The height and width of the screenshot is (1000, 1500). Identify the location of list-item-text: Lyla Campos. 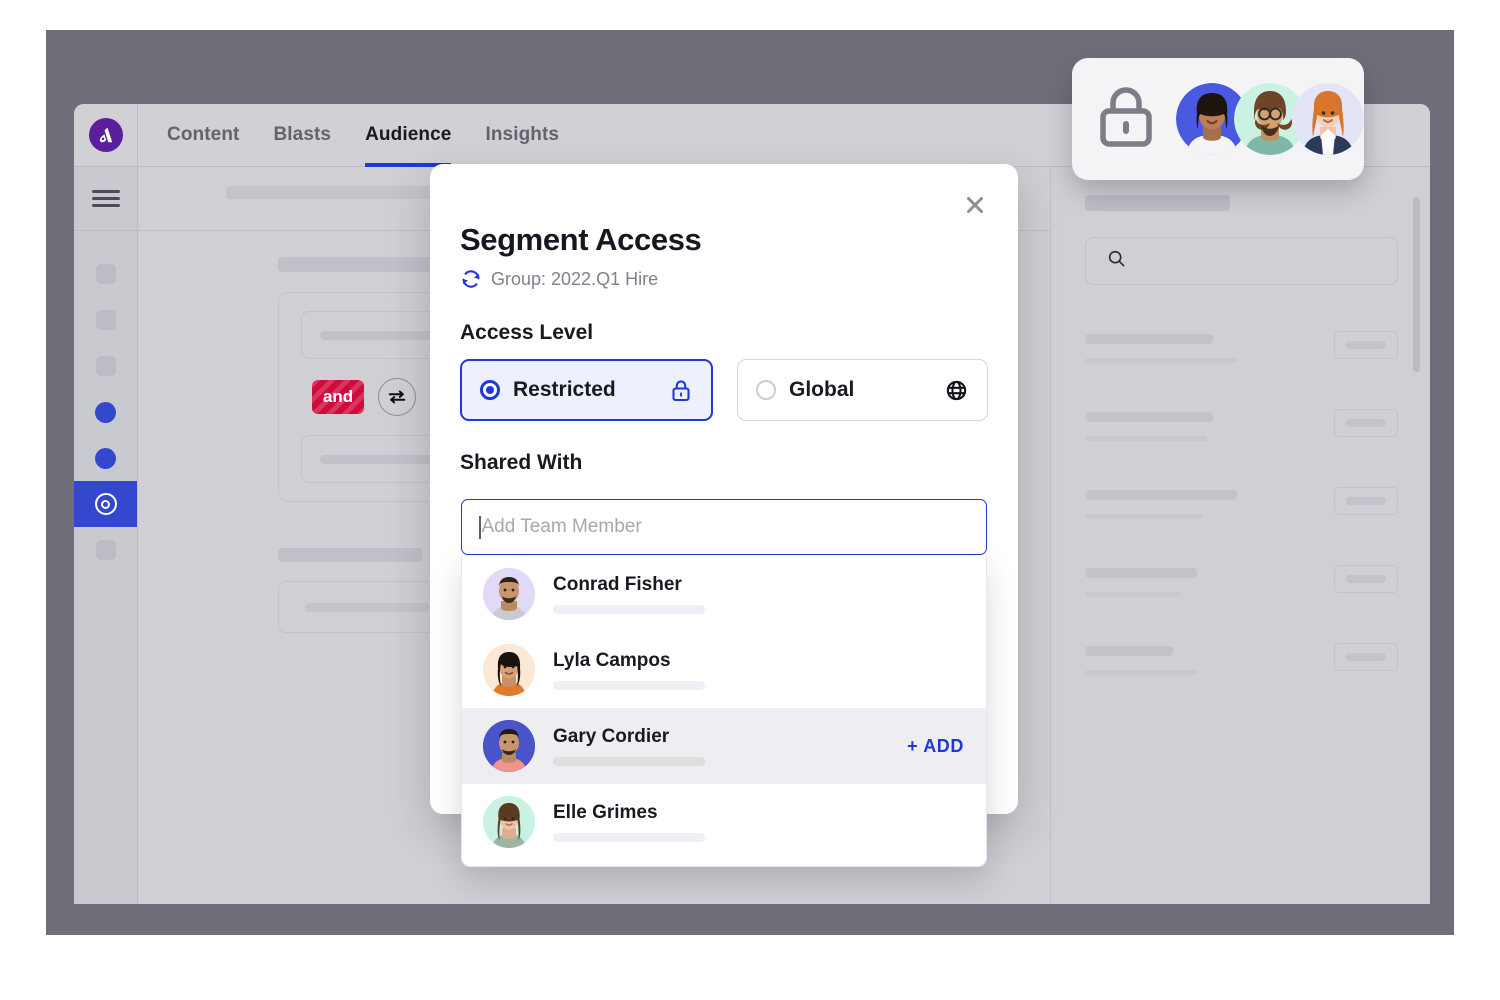
(758, 670).